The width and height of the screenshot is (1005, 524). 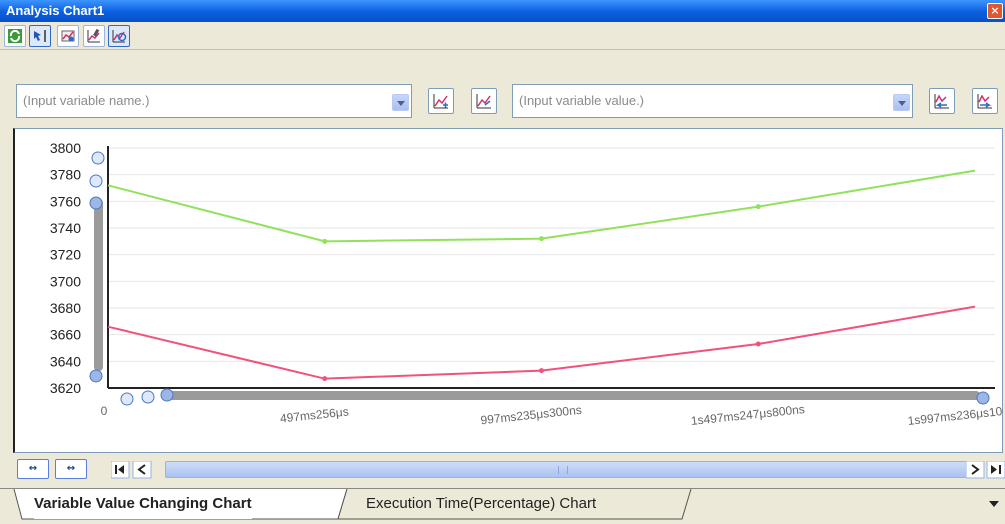 I want to click on first-page-icon, so click(x=120, y=470).